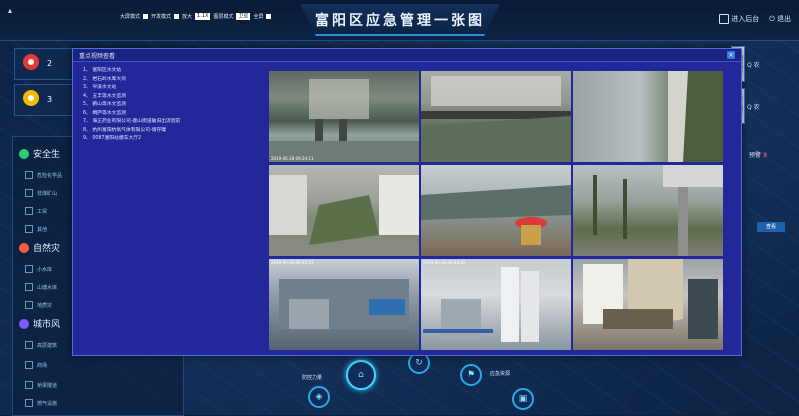 The image size is (799, 416). What do you see at coordinates (100, 385) in the screenshot?
I see `list-item: 桥梁隧道` at bounding box center [100, 385].